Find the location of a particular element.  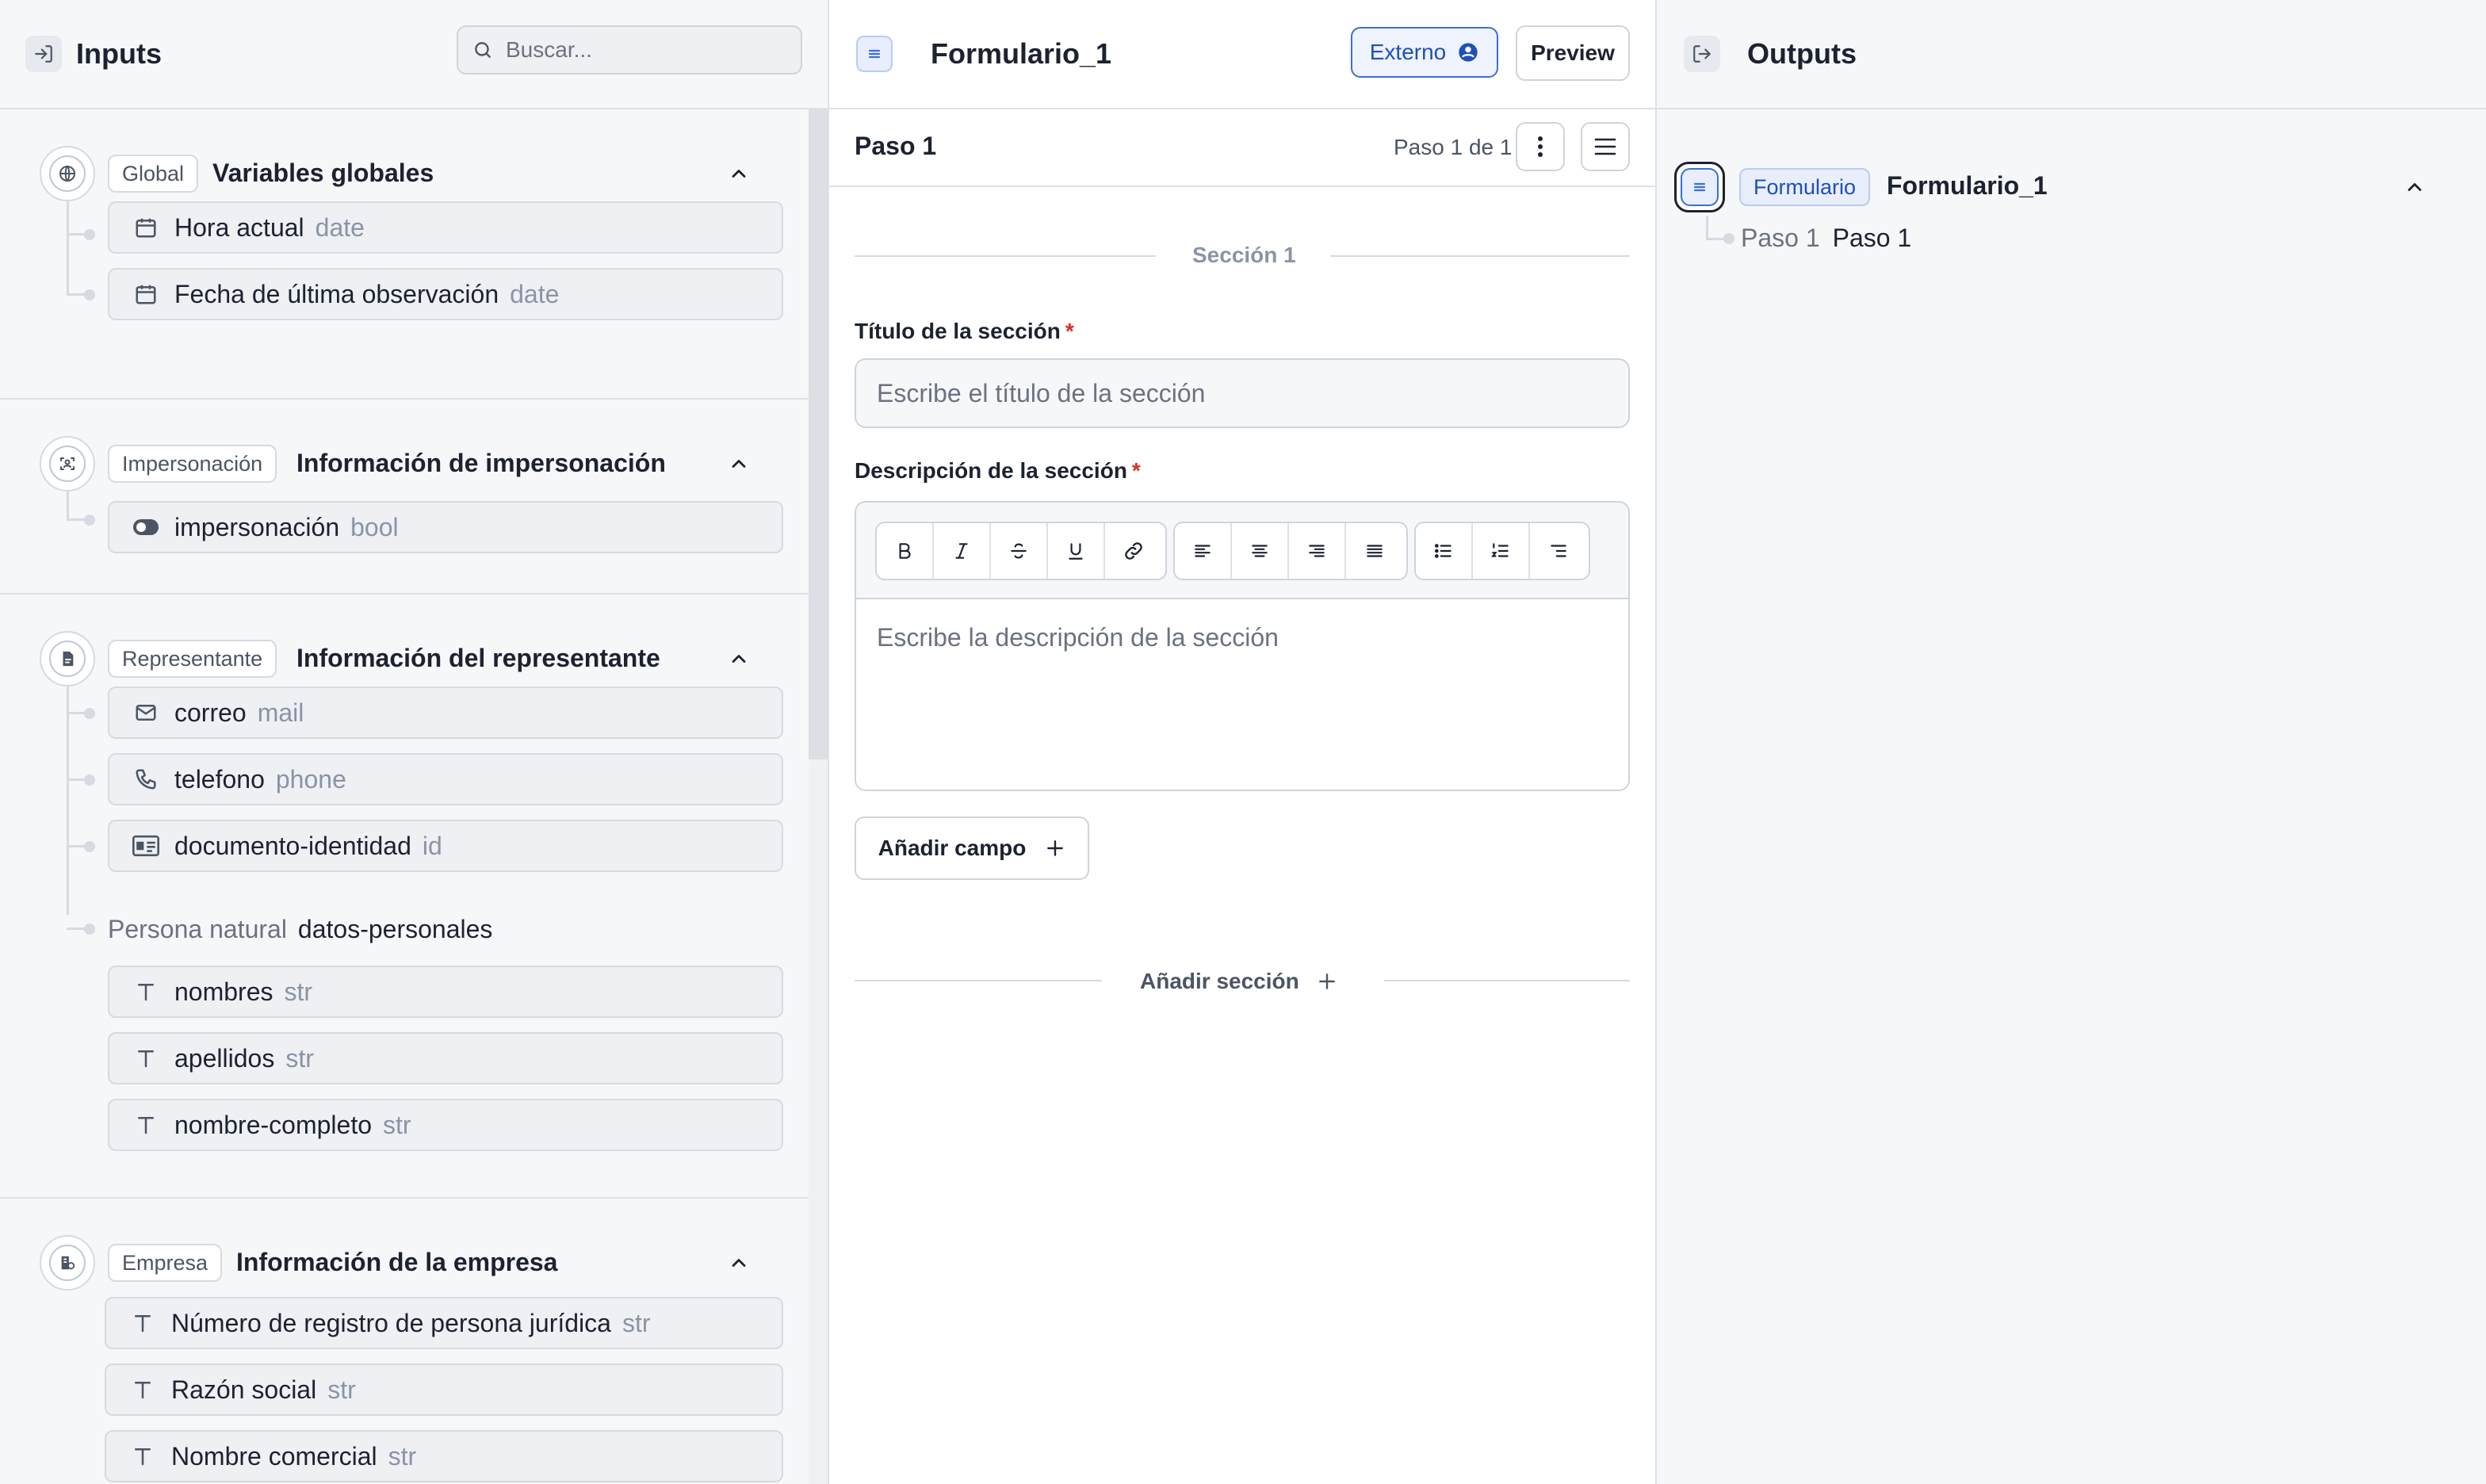

italic-icon is located at coordinates (961, 551).